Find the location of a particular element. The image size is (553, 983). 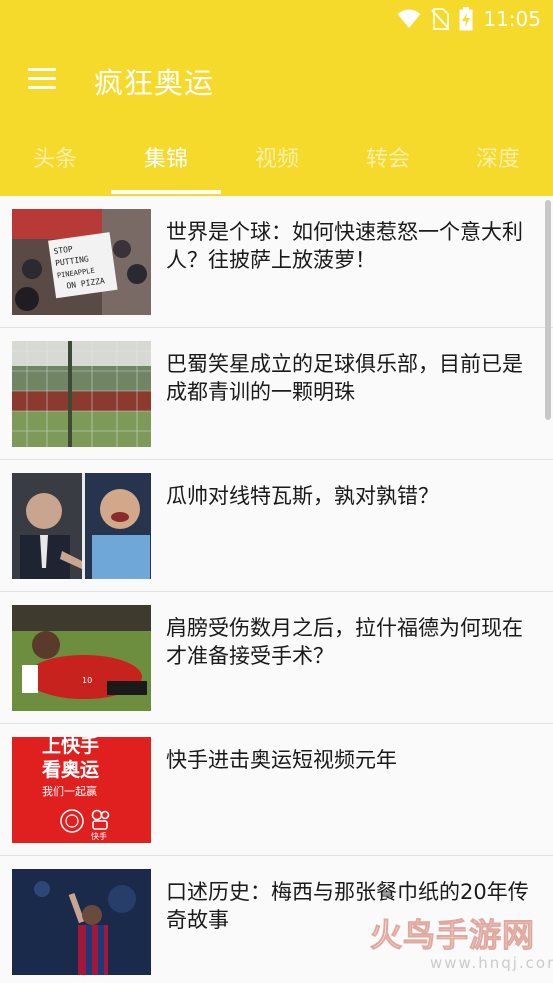

article-title: 瓜帅对线特瓦斯，孰对孰错？ is located at coordinates (302, 496).